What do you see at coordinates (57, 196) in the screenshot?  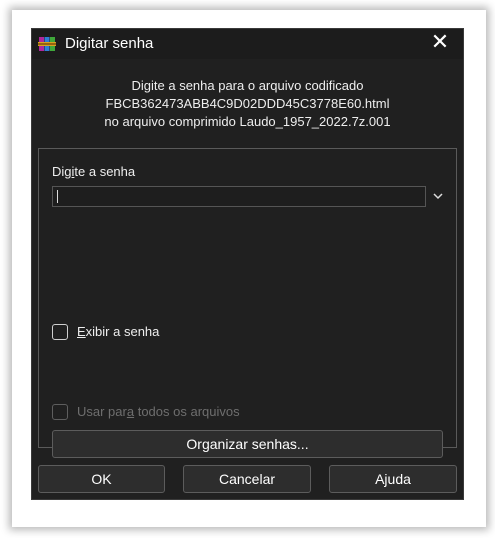 I see `text-cursor` at bounding box center [57, 196].